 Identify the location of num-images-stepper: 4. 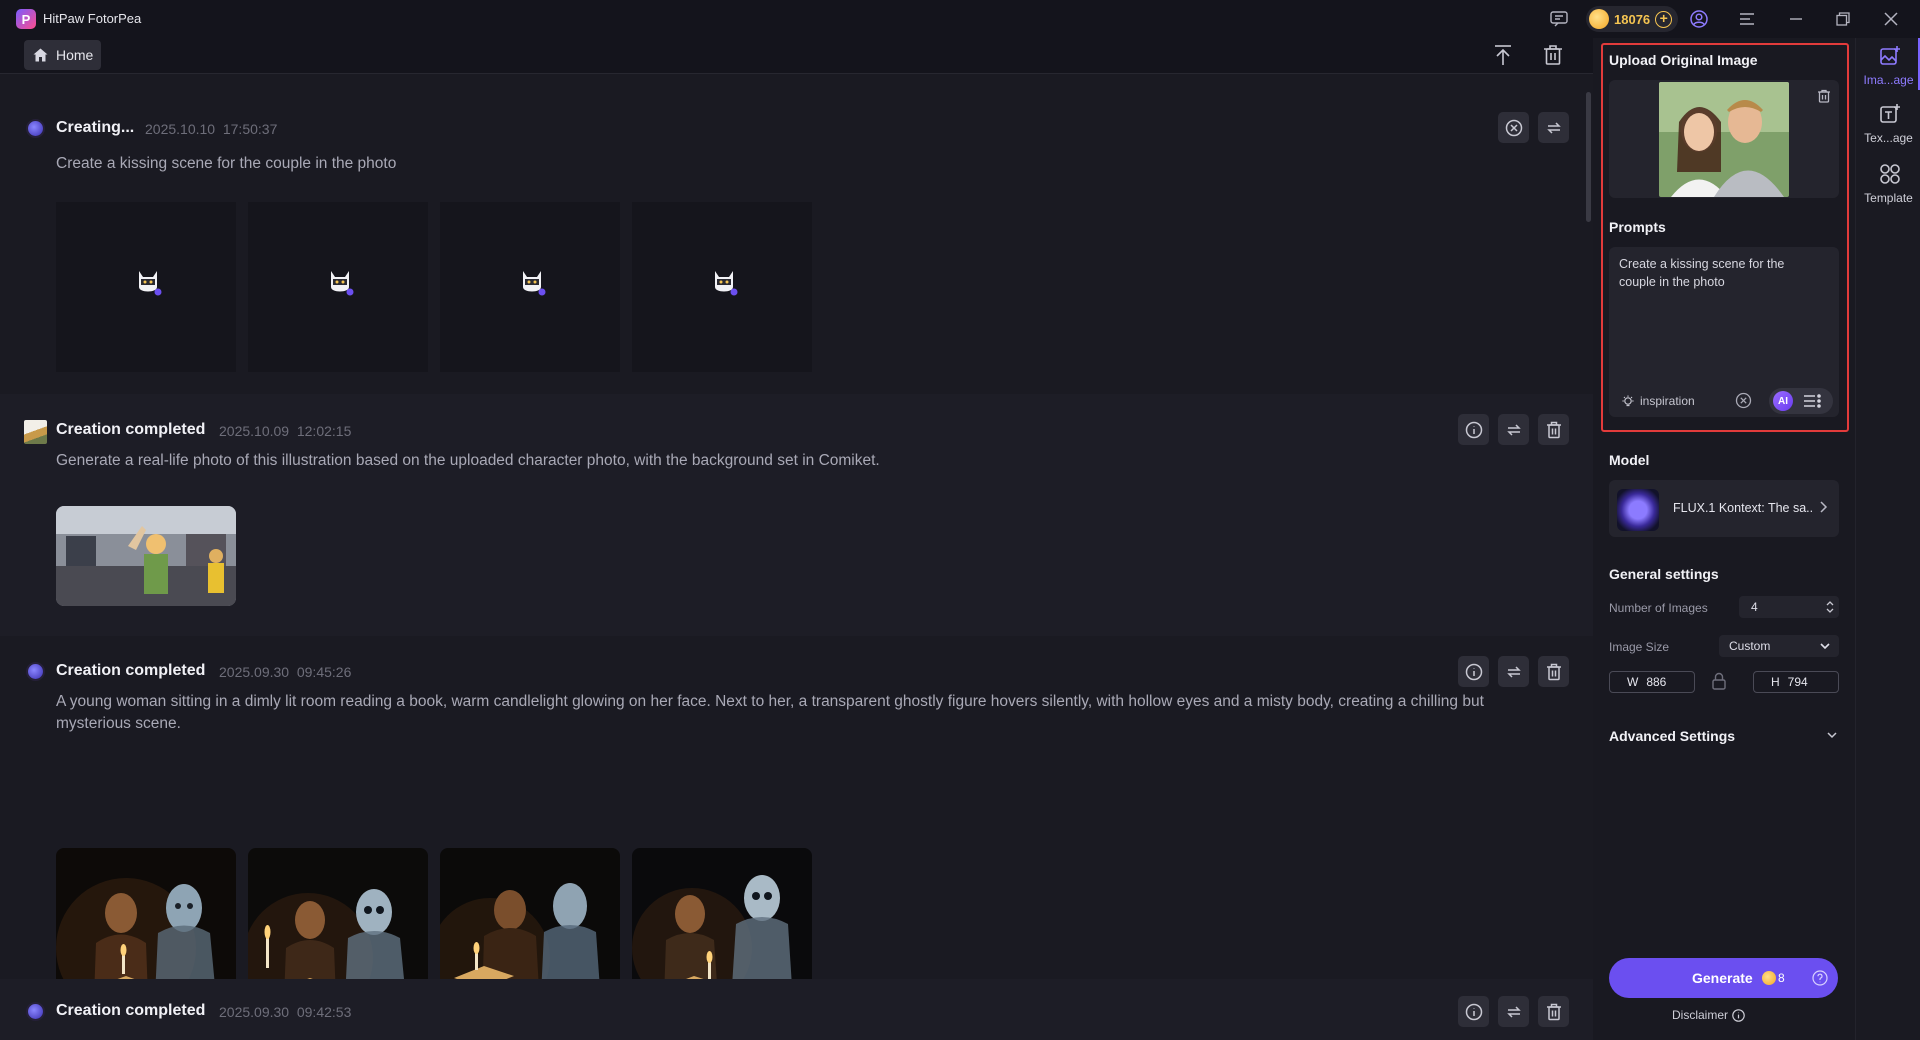
(1789, 607).